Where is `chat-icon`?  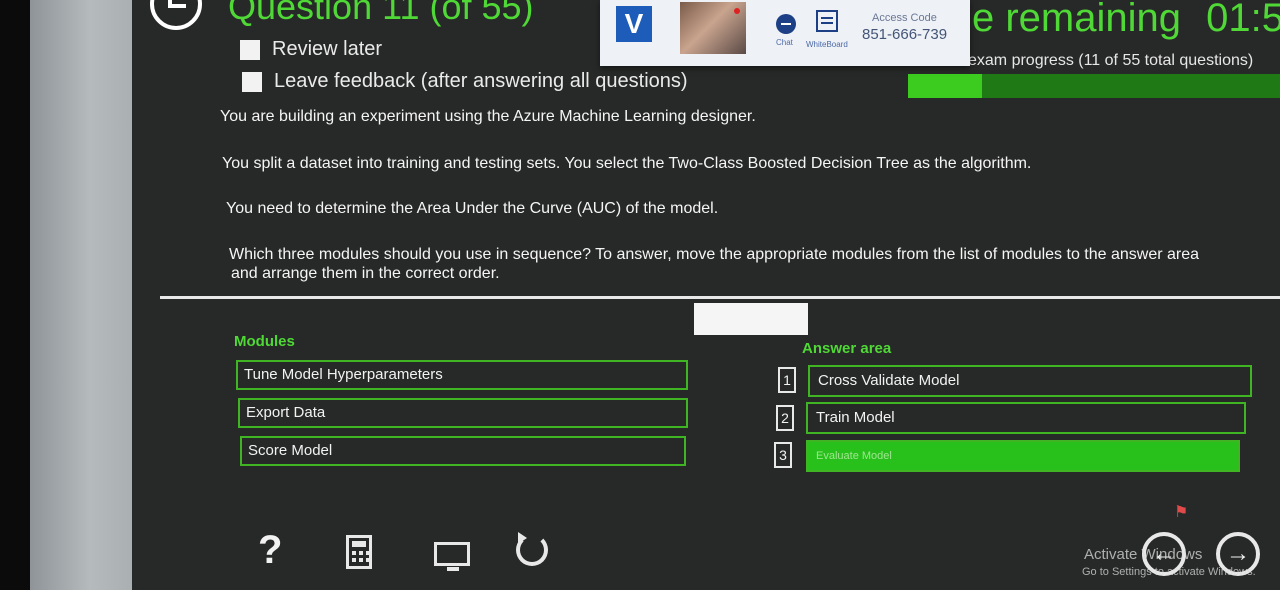
chat-icon is located at coordinates (786, 24).